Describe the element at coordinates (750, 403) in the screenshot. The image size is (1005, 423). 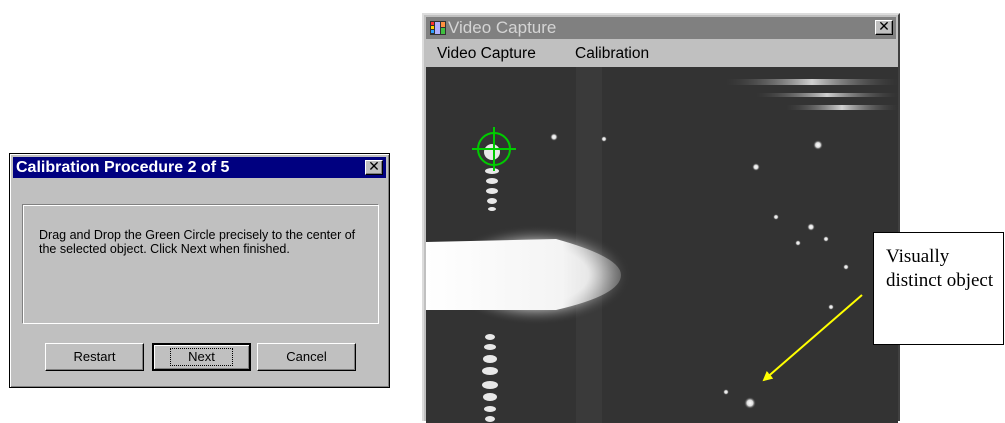
I see `distinct-object` at that location.